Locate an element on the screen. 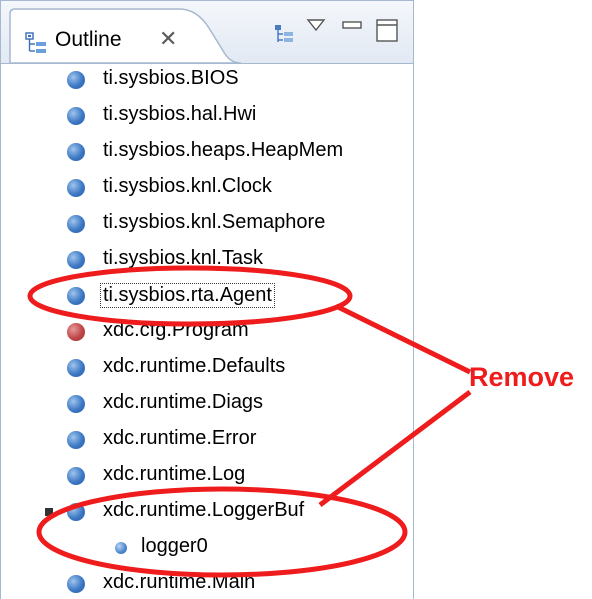 The width and height of the screenshot is (592, 599). highlight-ellipse-loggerbuf is located at coordinates (222, 532).